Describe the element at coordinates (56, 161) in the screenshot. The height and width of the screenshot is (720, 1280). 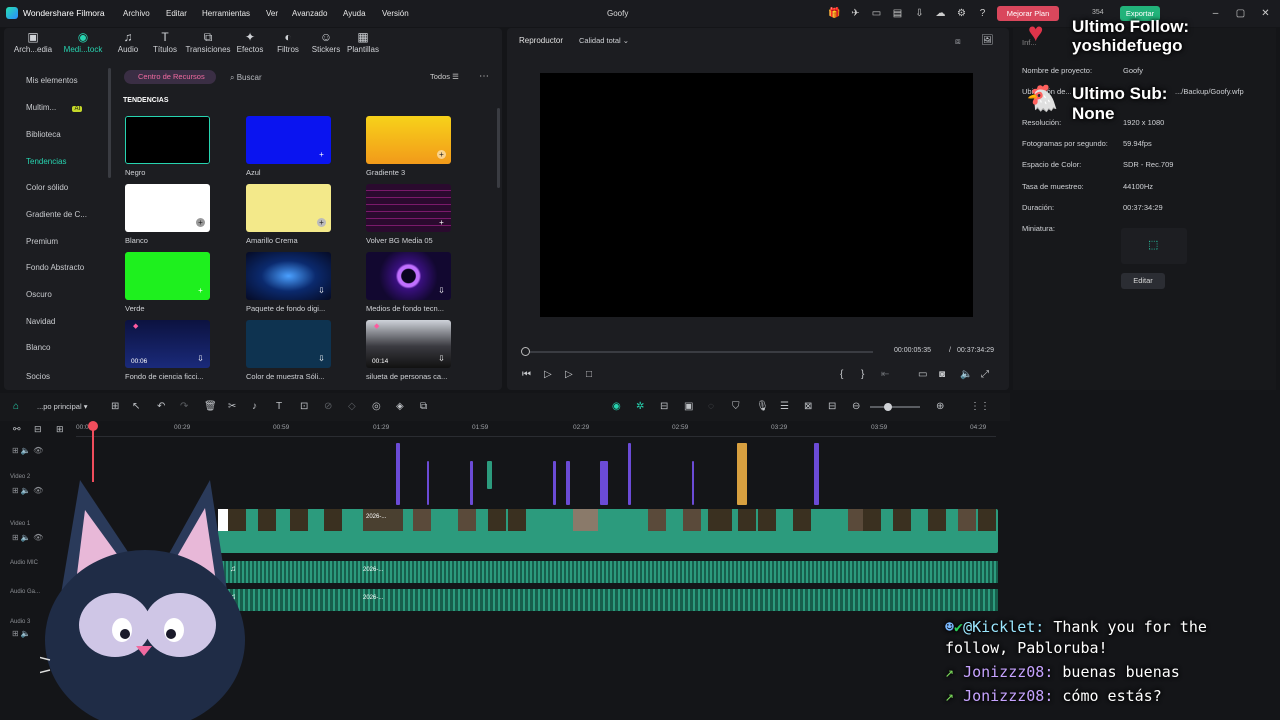
I see `sidebar-item-trending: Tendencias` at that location.